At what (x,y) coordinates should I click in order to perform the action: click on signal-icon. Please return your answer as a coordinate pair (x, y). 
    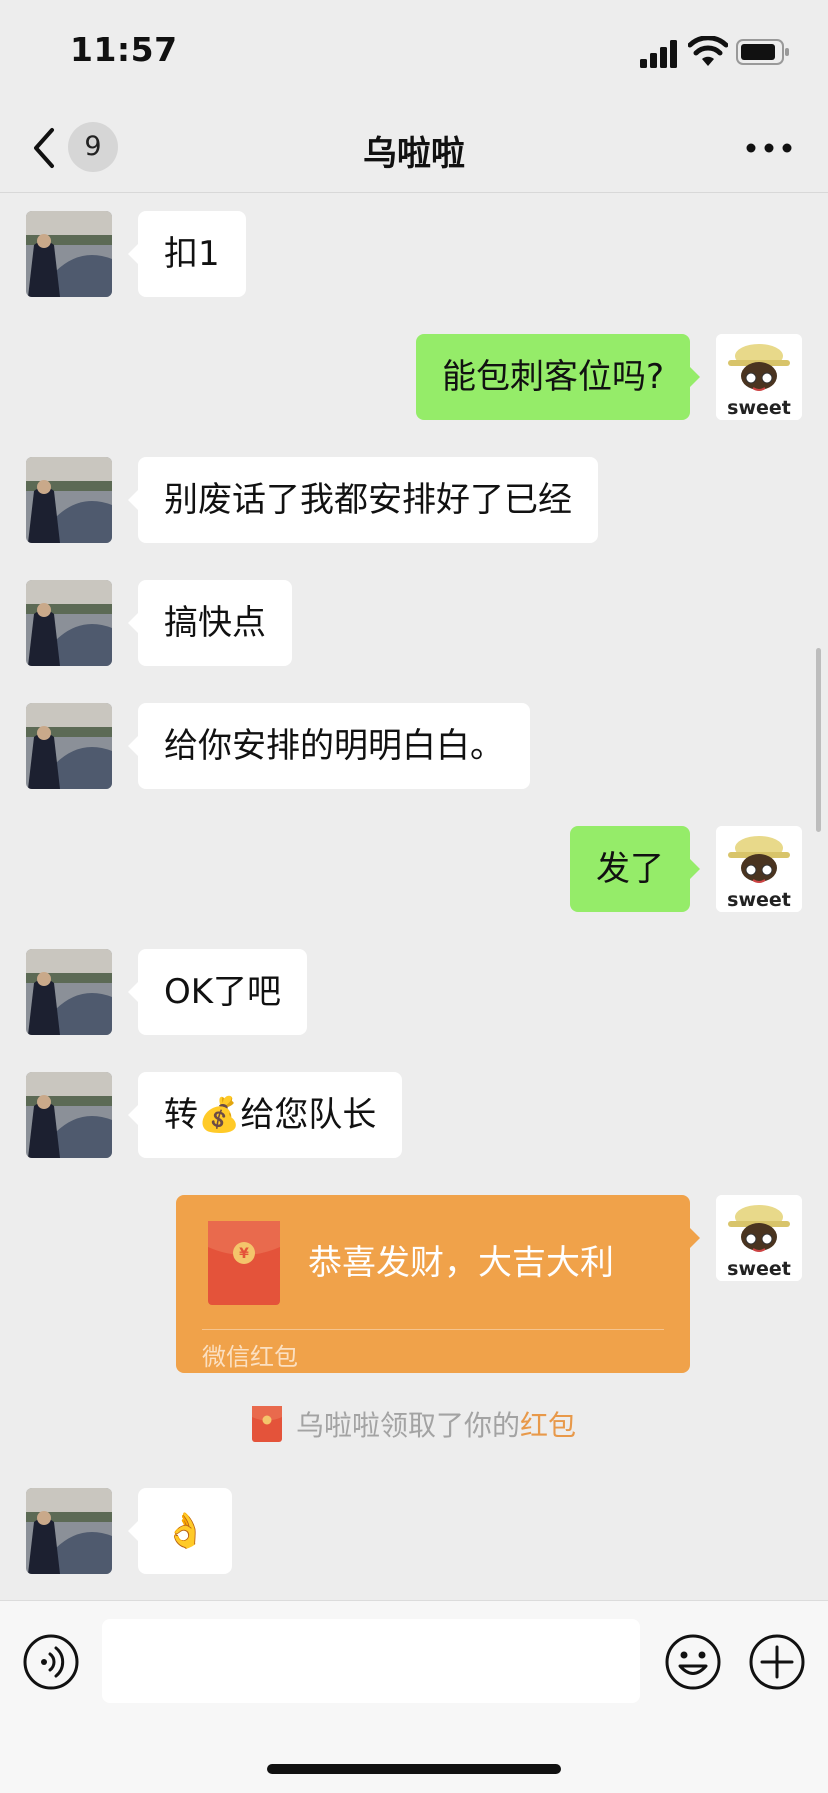
    Looking at the image, I should click on (658, 54).